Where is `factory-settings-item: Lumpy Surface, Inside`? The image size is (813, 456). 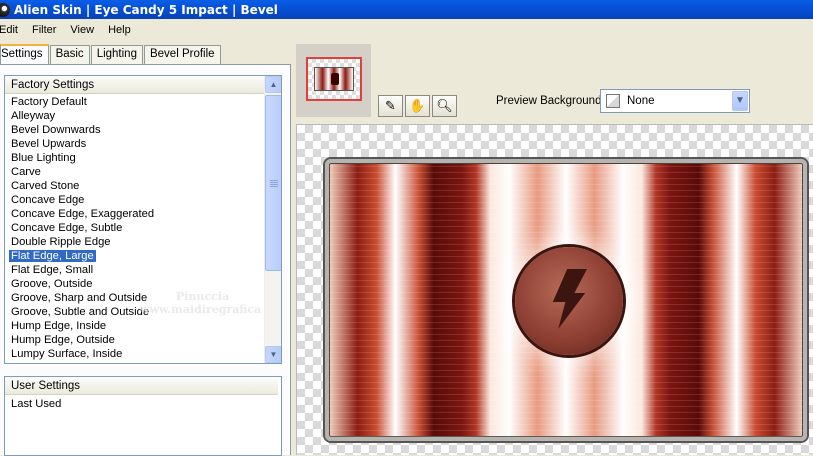
factory-settings-item: Lumpy Surface, Inside is located at coordinates (134, 354).